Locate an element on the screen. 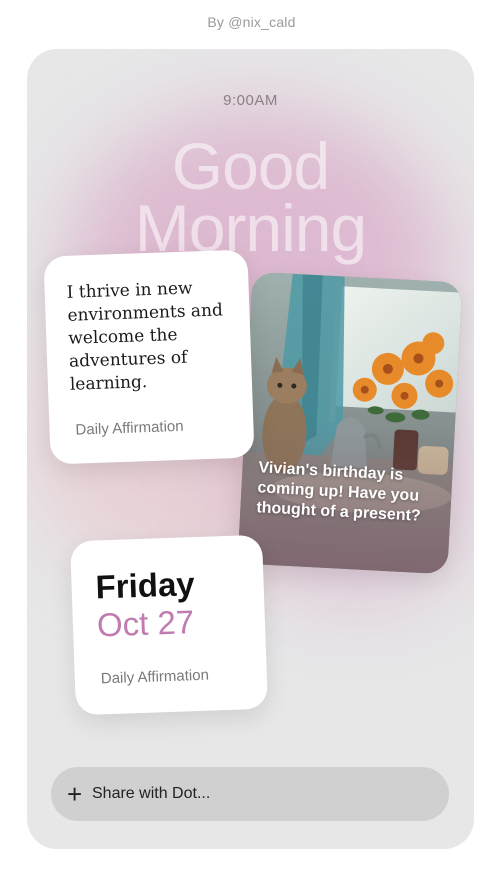  greeting-heading: Good Morning is located at coordinates (250, 197).